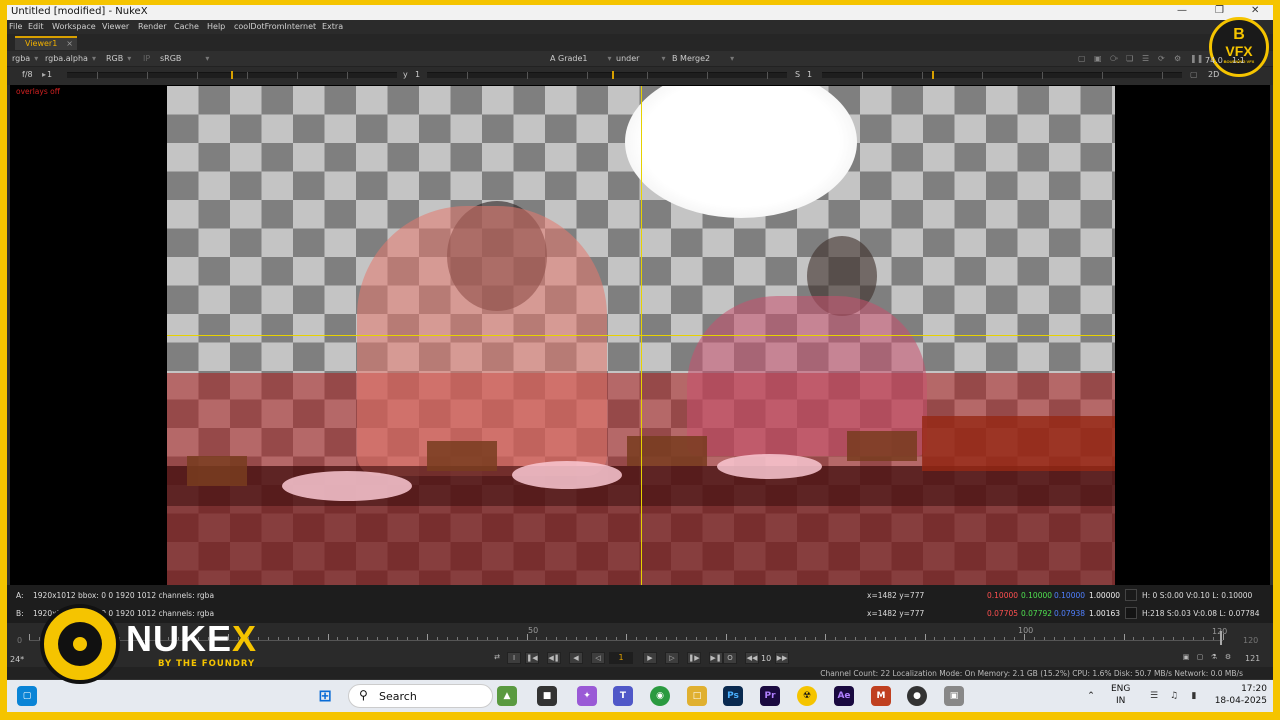 This screenshot has width=1280, height=720. What do you see at coordinates (598, 658) in the screenshot?
I see `step-back-button: ◁` at bounding box center [598, 658].